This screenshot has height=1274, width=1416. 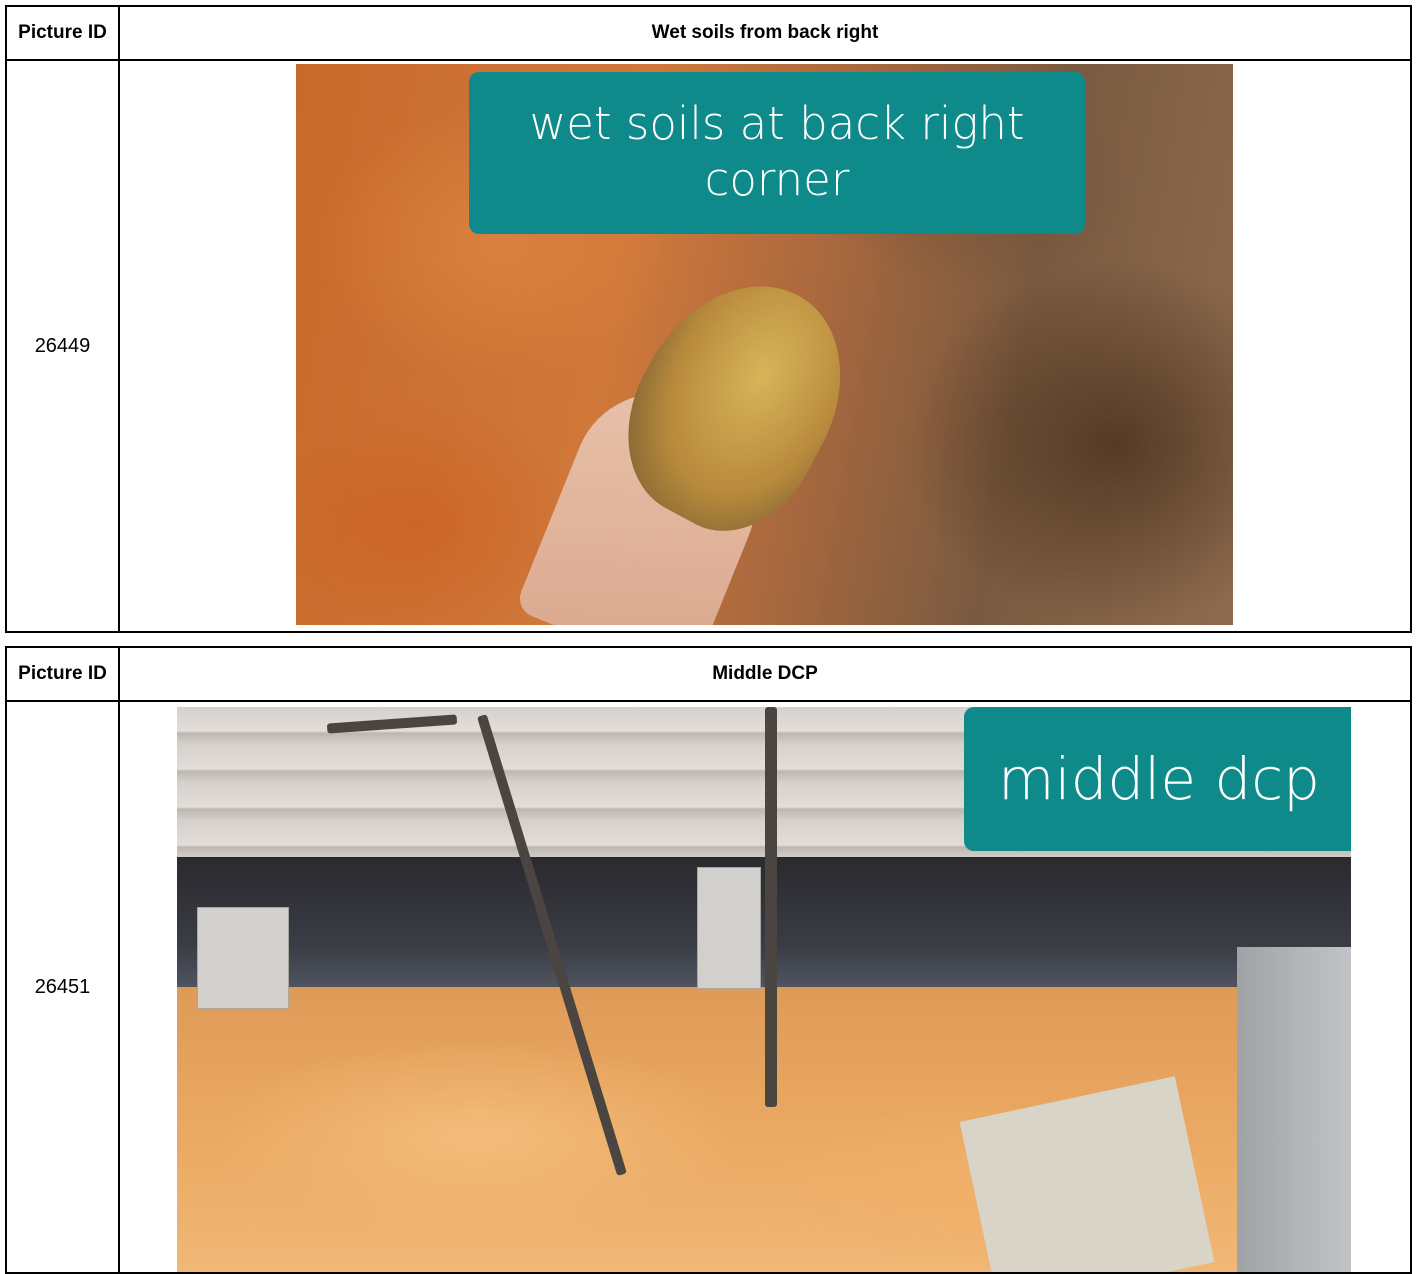 I want to click on picture-id-value: 26451, so click(x=62, y=987).